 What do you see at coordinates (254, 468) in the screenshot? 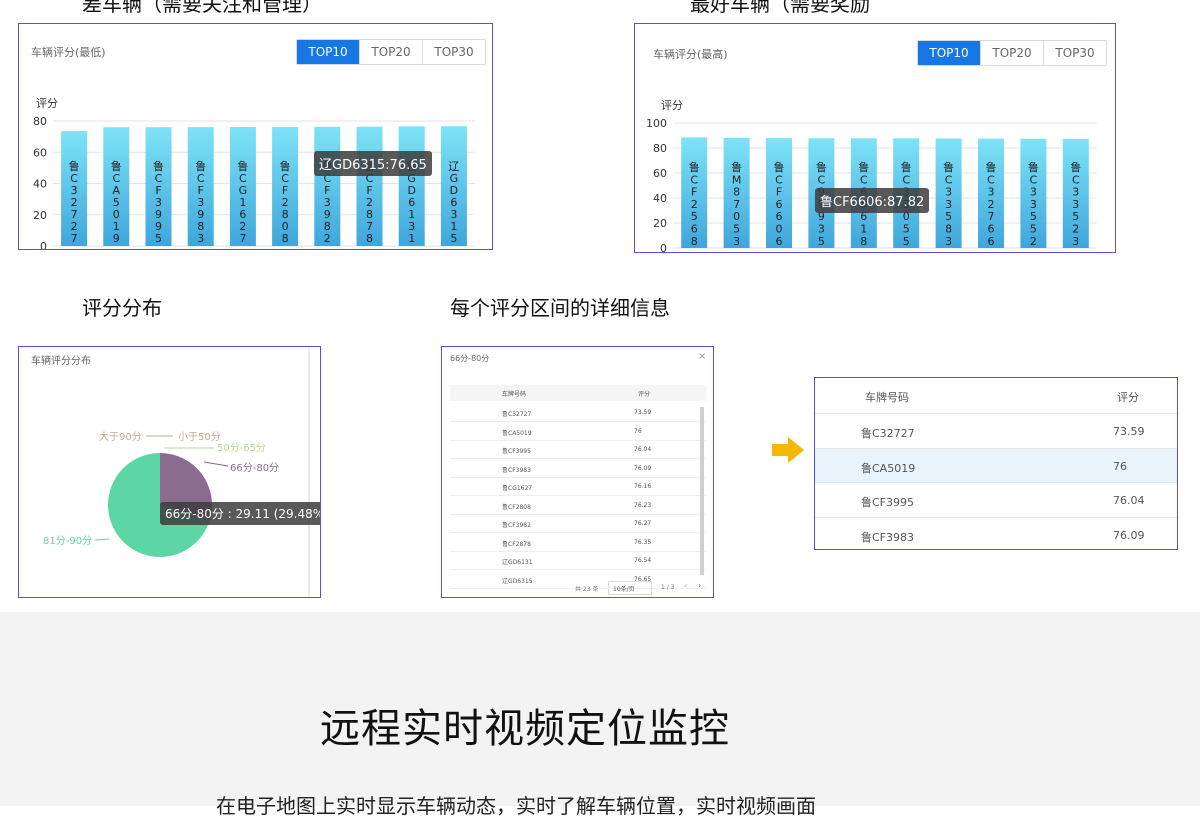
I see `pie-label-66-80: 66分-80分` at bounding box center [254, 468].